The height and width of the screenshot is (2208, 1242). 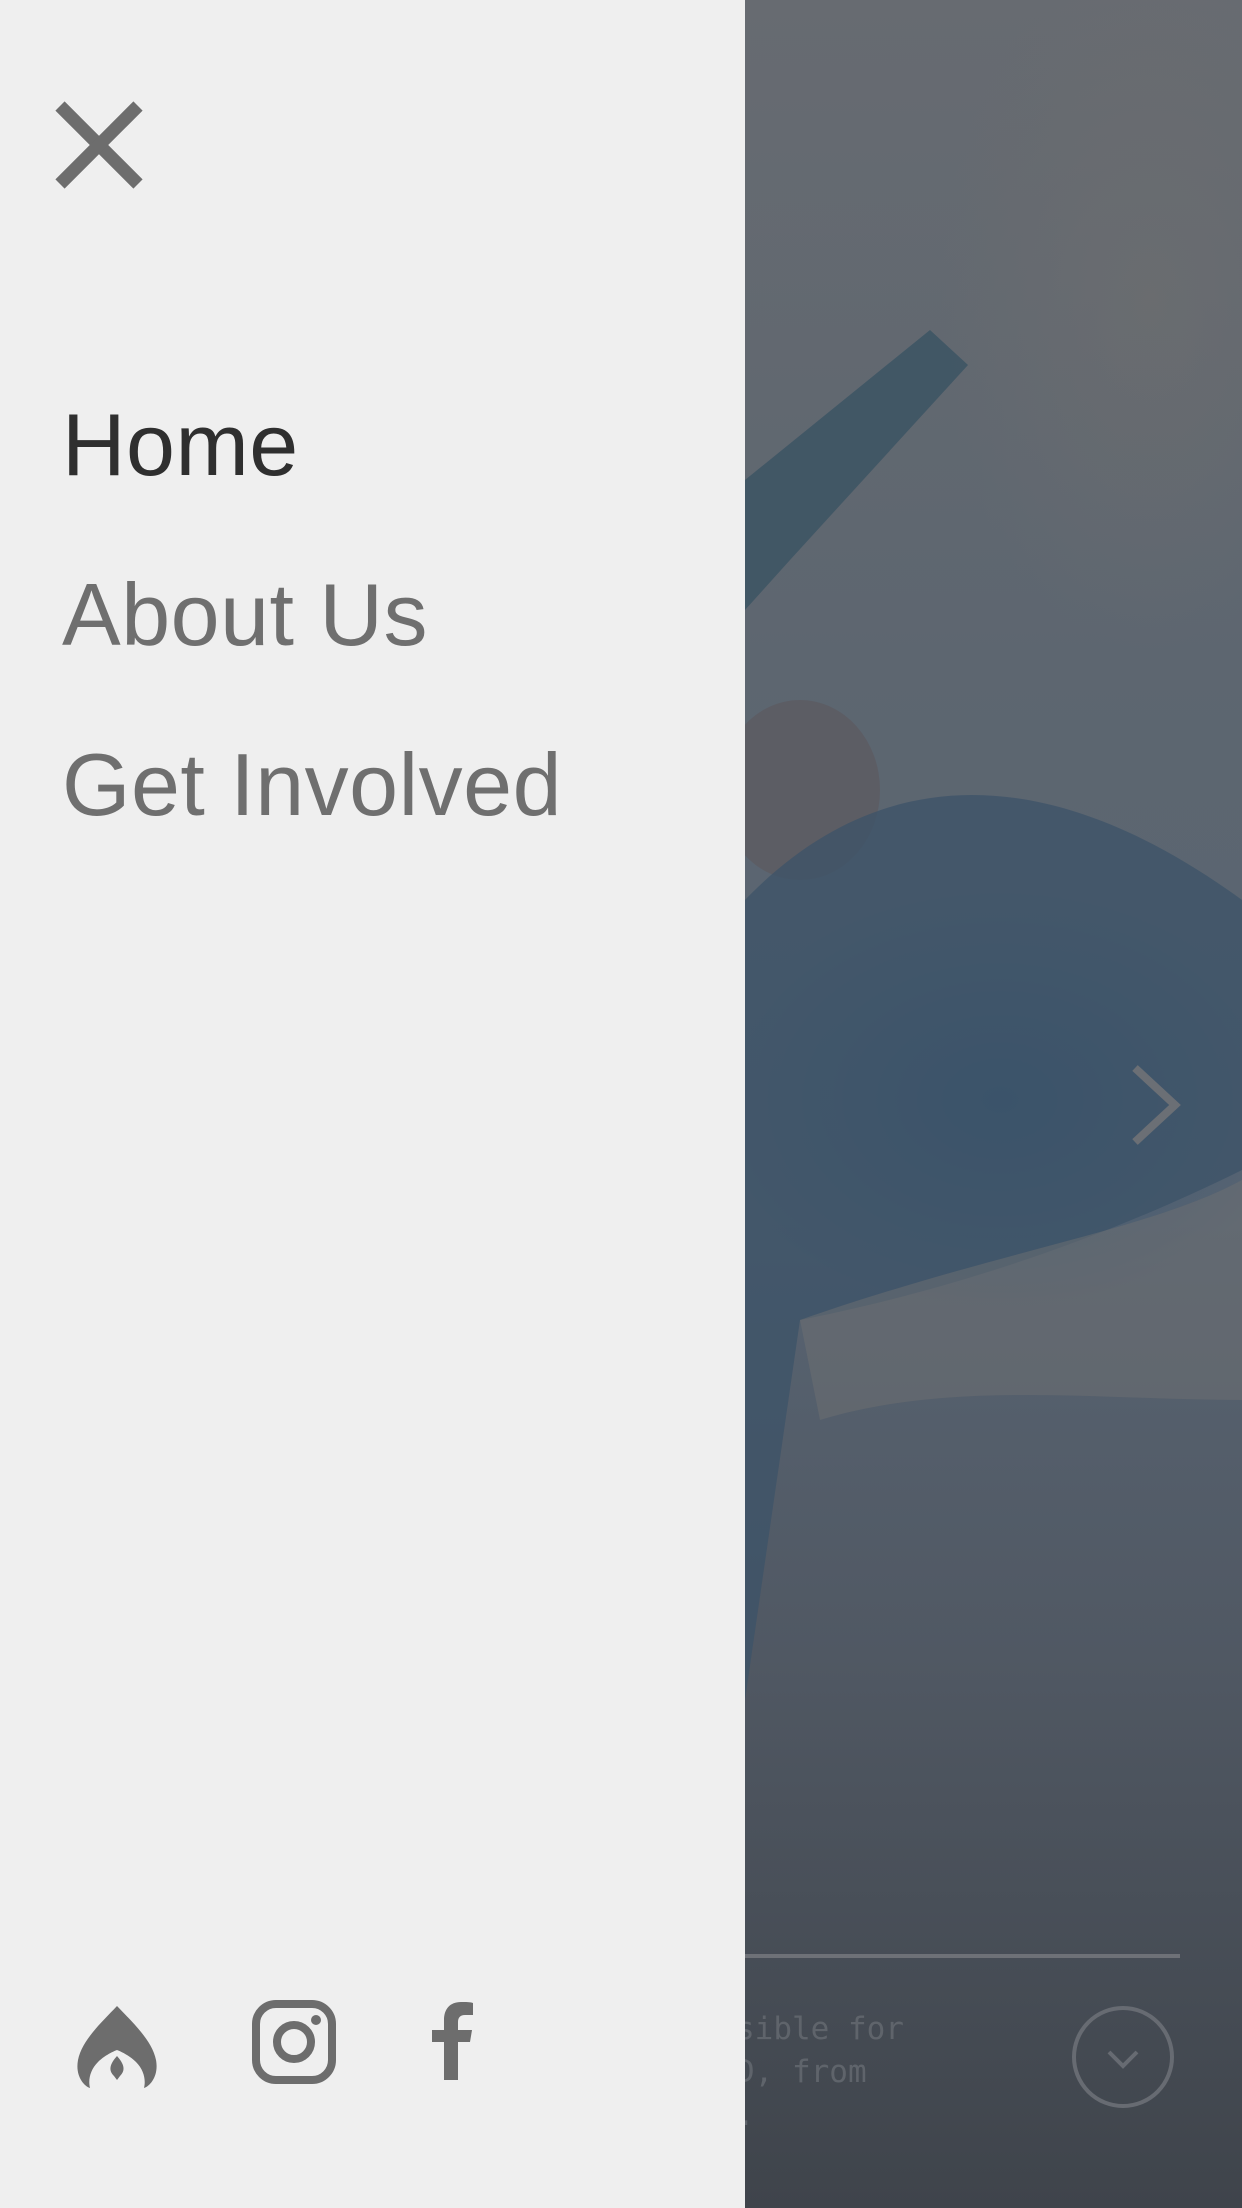 I want to click on facebook-icon, so click(x=452, y=2041).